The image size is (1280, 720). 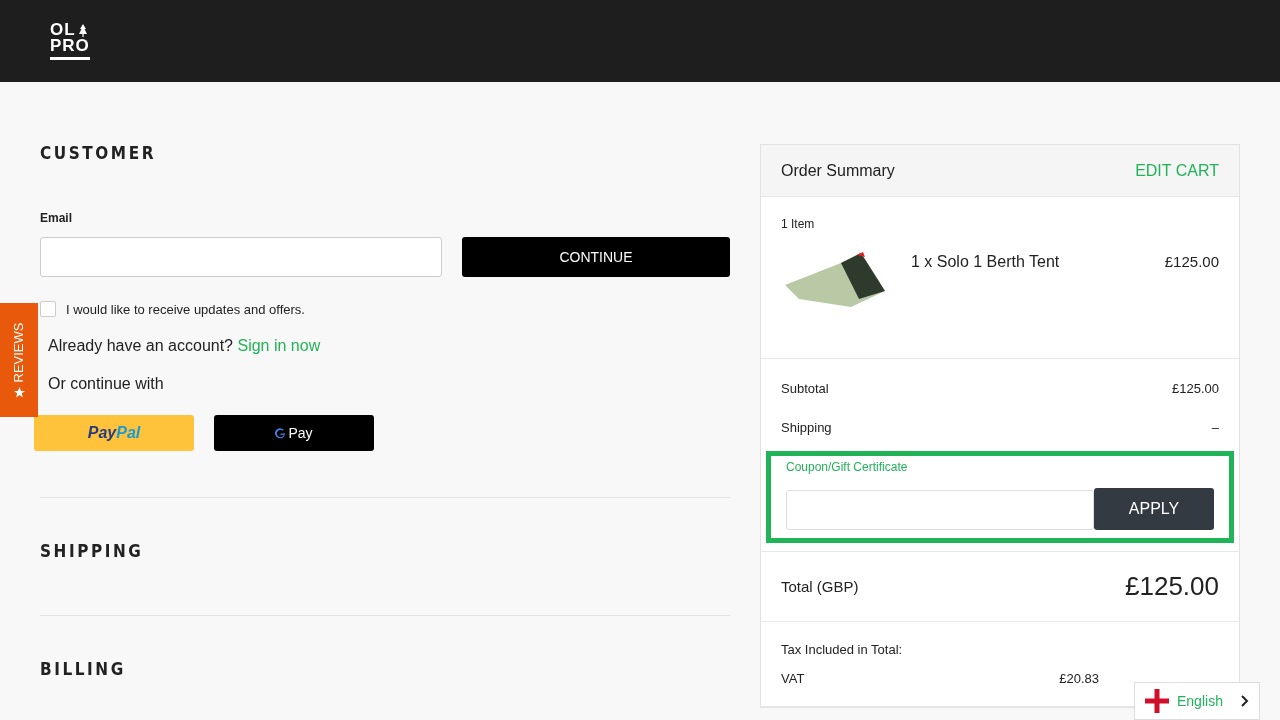 What do you see at coordinates (820, 586) in the screenshot?
I see `total-label: Total (GBP)` at bounding box center [820, 586].